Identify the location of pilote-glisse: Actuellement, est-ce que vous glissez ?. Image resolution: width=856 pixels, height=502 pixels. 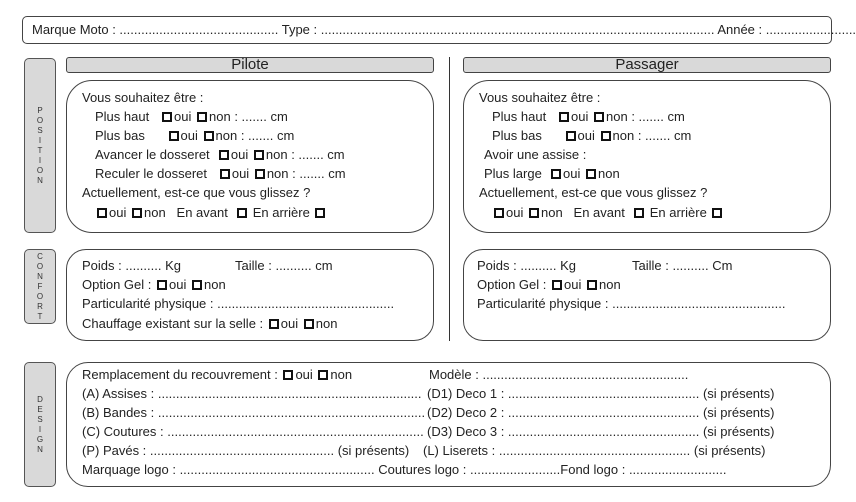
(196, 192).